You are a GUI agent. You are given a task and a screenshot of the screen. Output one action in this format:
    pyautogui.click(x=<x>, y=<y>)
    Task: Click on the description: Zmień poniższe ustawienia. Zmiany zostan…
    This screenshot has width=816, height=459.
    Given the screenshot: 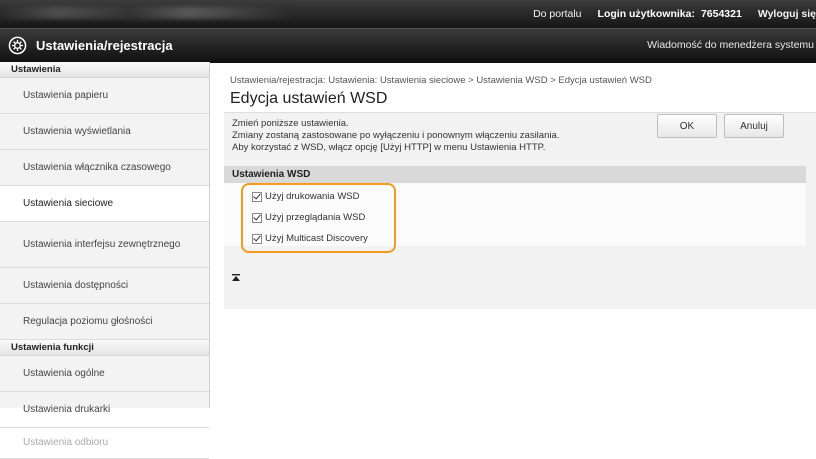 What is the action you would take?
    pyautogui.click(x=395, y=136)
    